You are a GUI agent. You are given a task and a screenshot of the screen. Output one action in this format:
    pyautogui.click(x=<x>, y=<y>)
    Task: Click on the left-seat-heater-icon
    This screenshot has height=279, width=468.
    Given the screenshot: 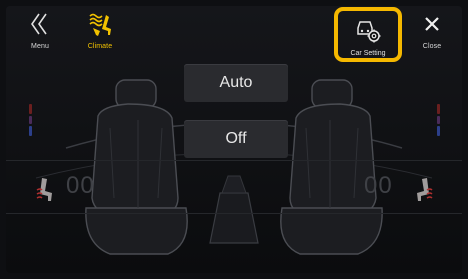 What is the action you would take?
    pyautogui.click(x=46, y=190)
    